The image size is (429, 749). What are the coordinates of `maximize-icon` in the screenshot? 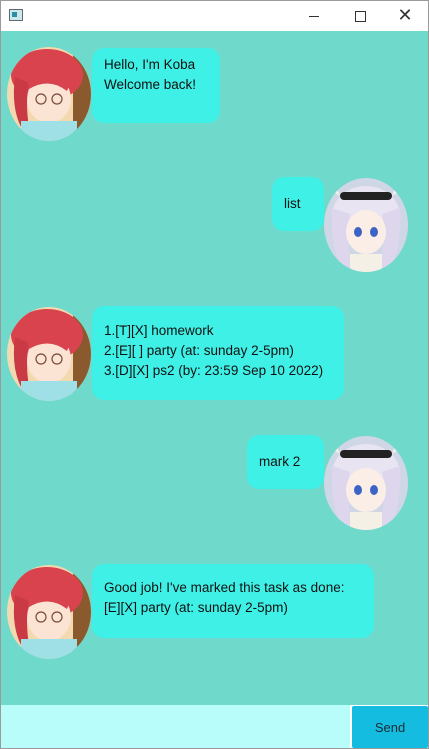 It's located at (360, 16).